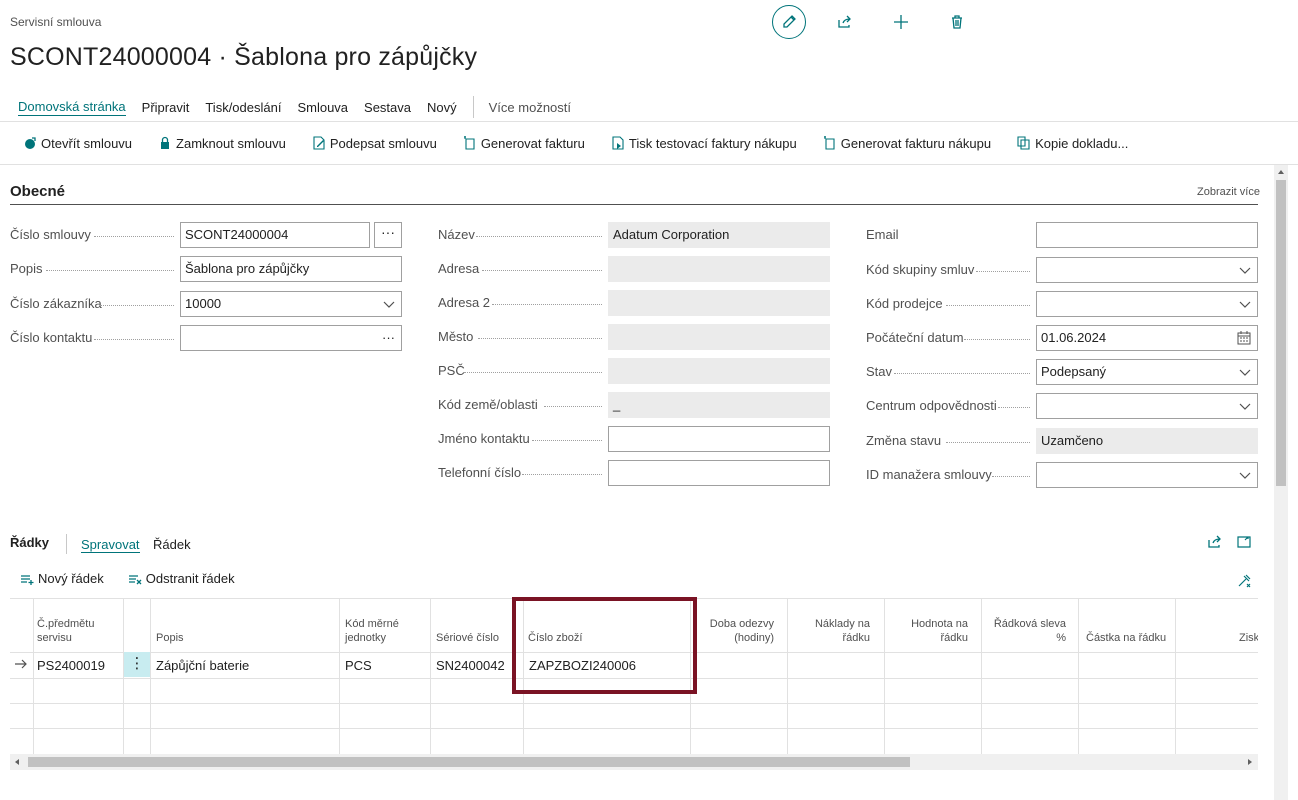  Describe the element at coordinates (56, 303) in the screenshot. I see `customer-no-label: Číslo zákazníka` at that location.